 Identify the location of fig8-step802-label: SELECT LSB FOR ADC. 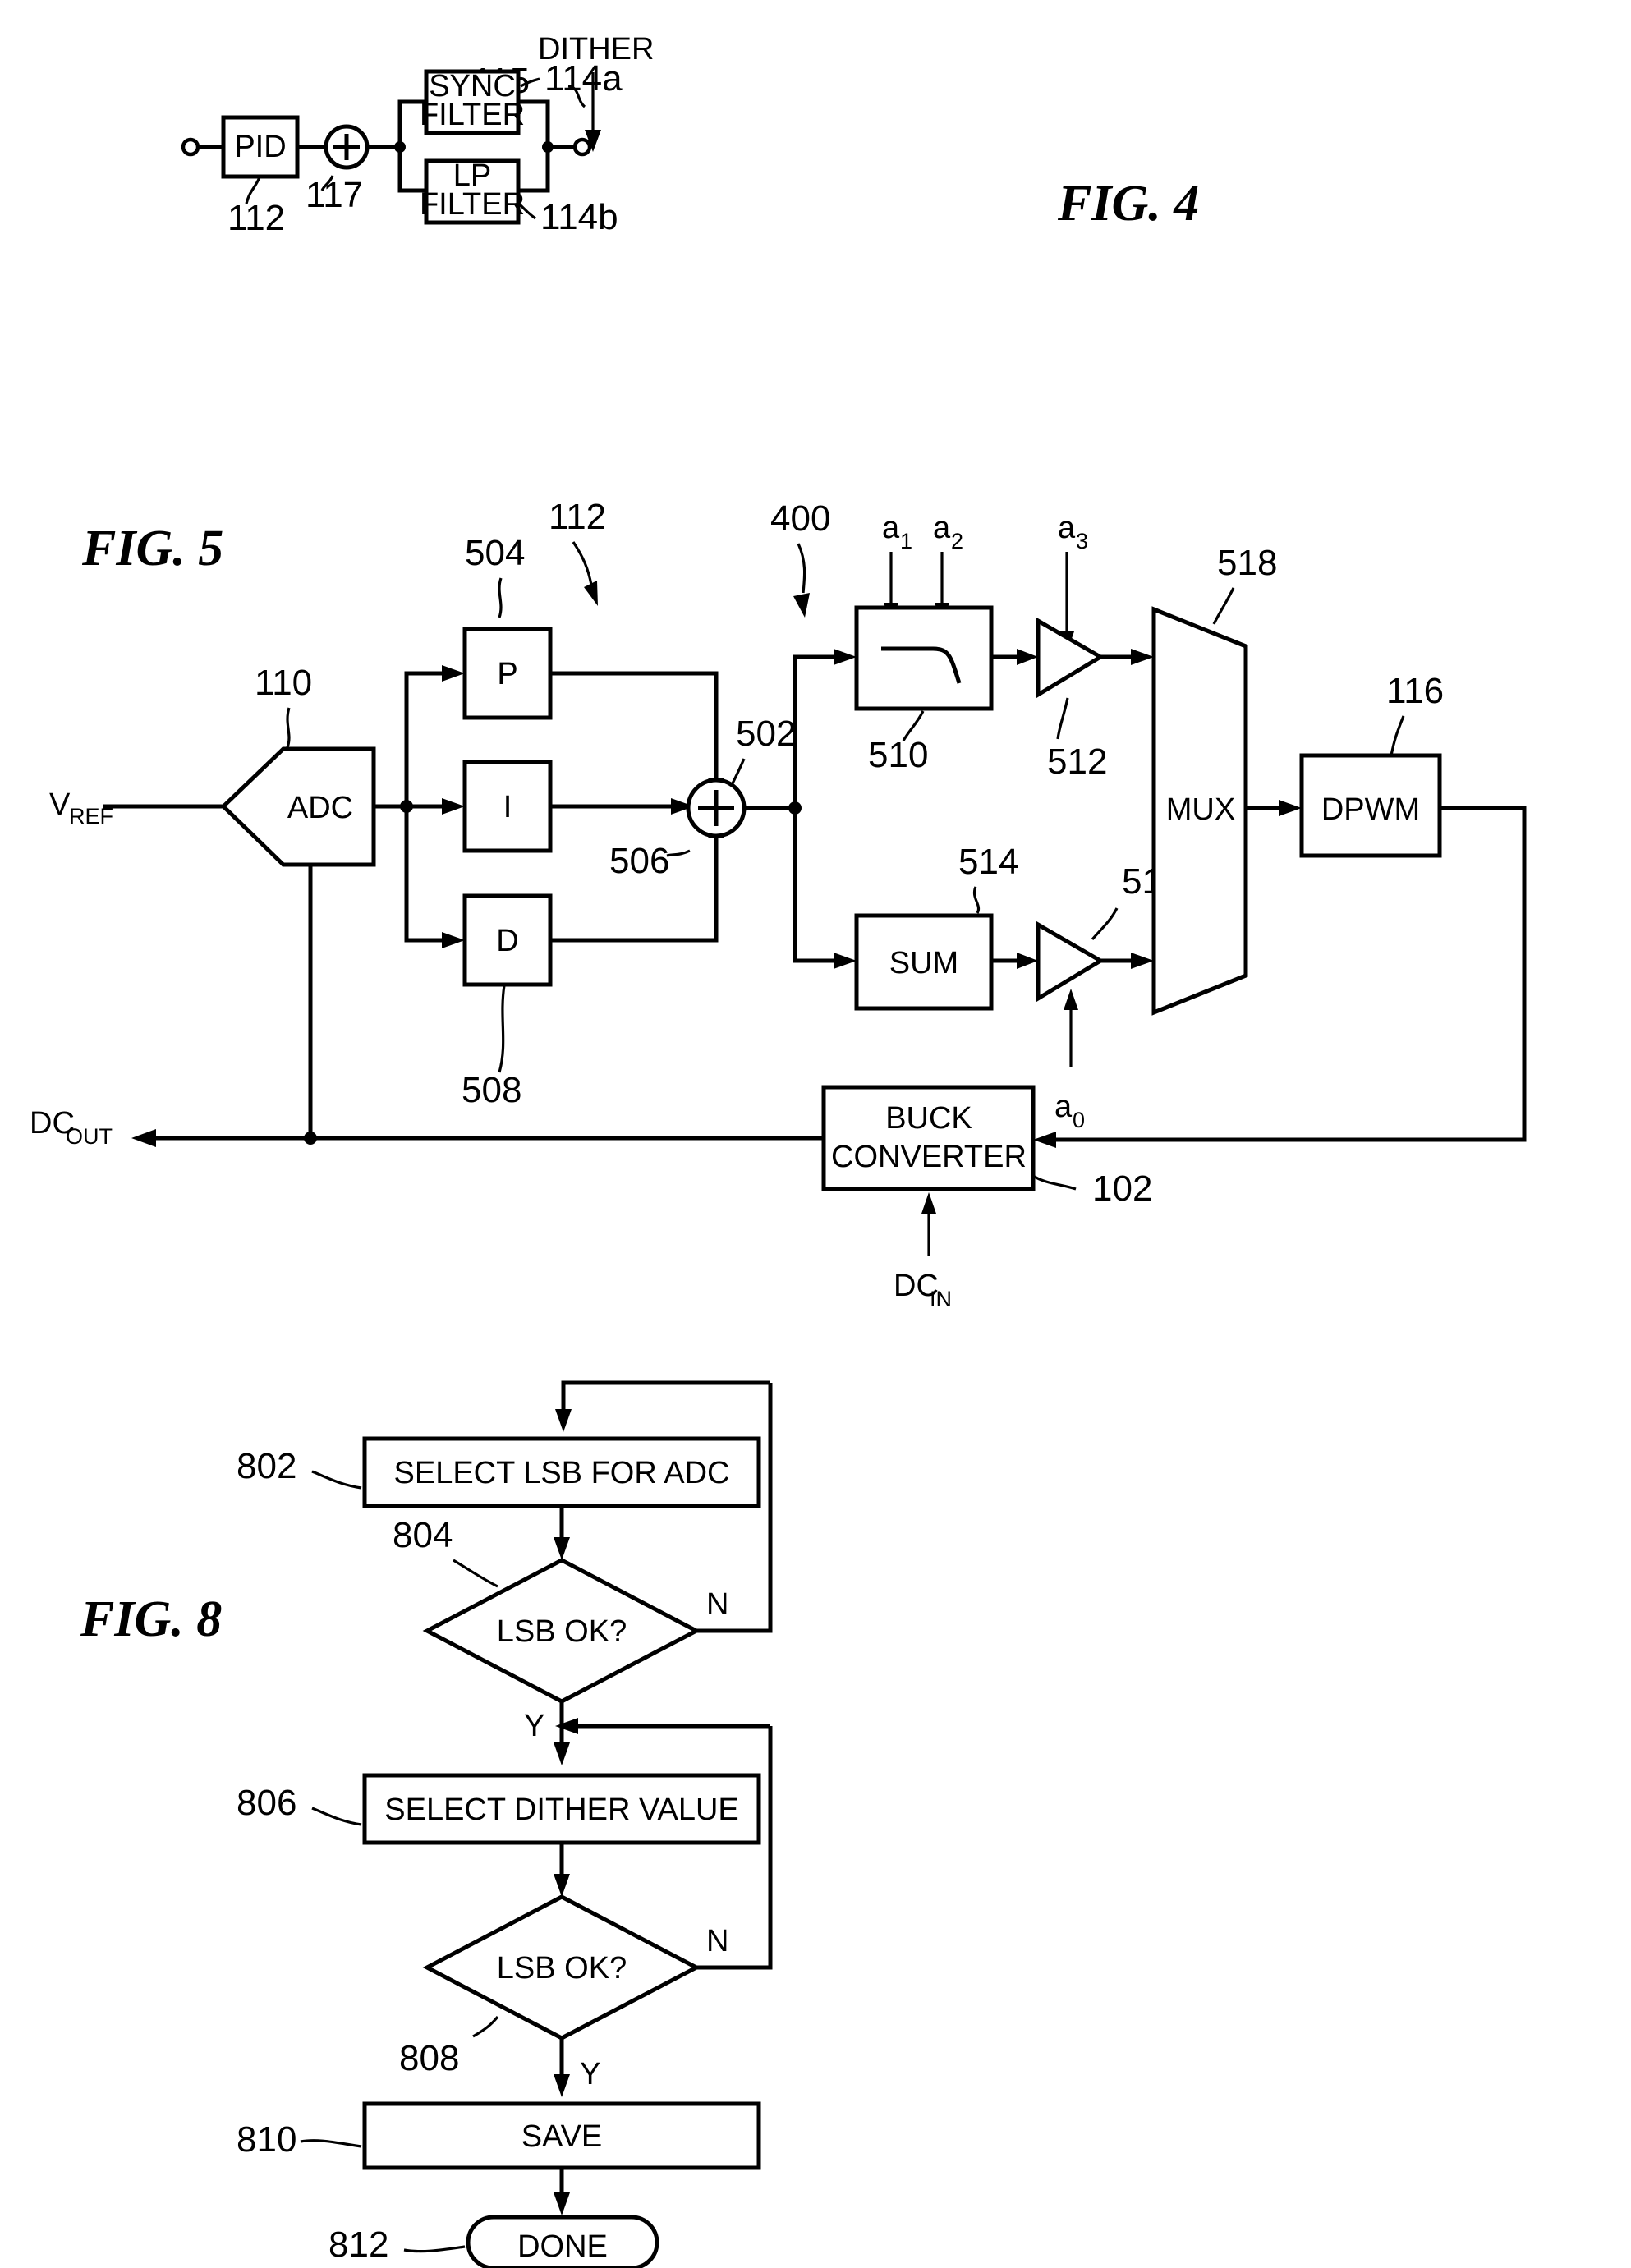
(562, 1473).